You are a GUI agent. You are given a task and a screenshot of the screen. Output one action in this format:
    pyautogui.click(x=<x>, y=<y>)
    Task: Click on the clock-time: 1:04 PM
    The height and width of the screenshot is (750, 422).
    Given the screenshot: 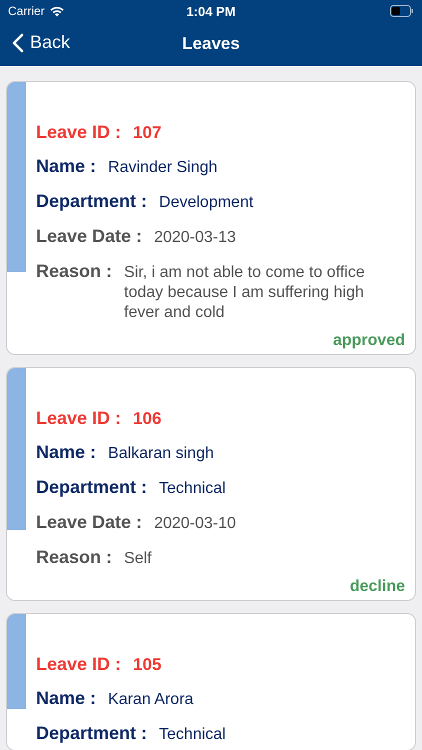 What is the action you would take?
    pyautogui.click(x=211, y=11)
    